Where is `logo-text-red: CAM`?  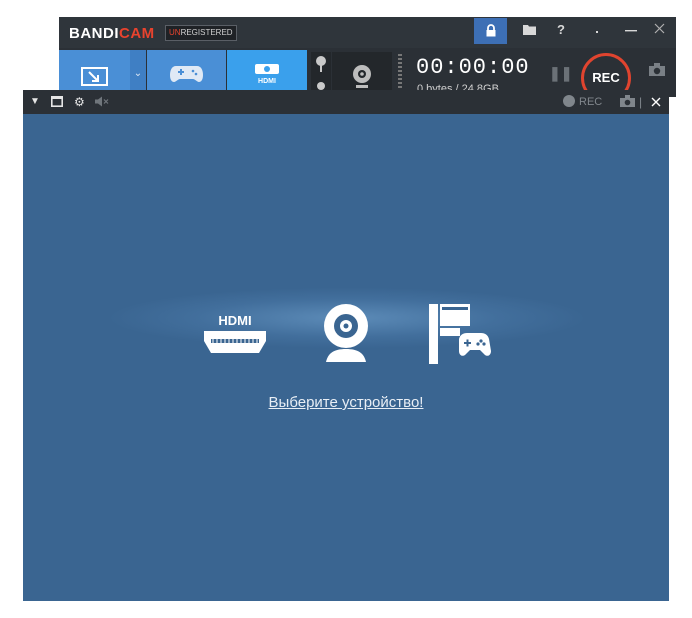 logo-text-red: CAM is located at coordinates (137, 33).